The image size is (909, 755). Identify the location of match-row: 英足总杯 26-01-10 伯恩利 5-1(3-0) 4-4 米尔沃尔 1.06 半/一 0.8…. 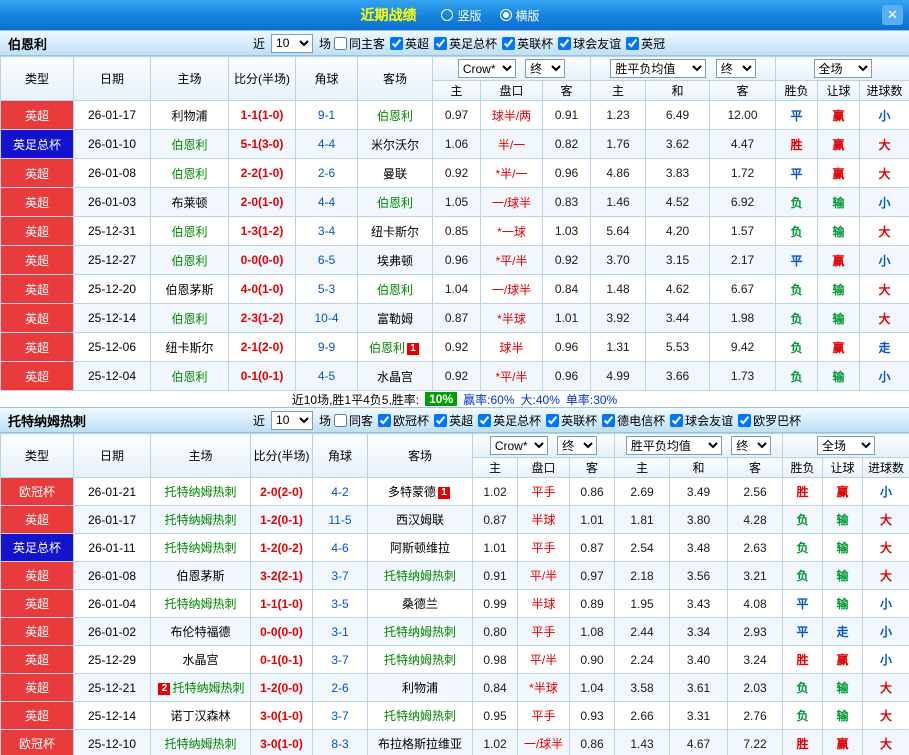
(454, 144).